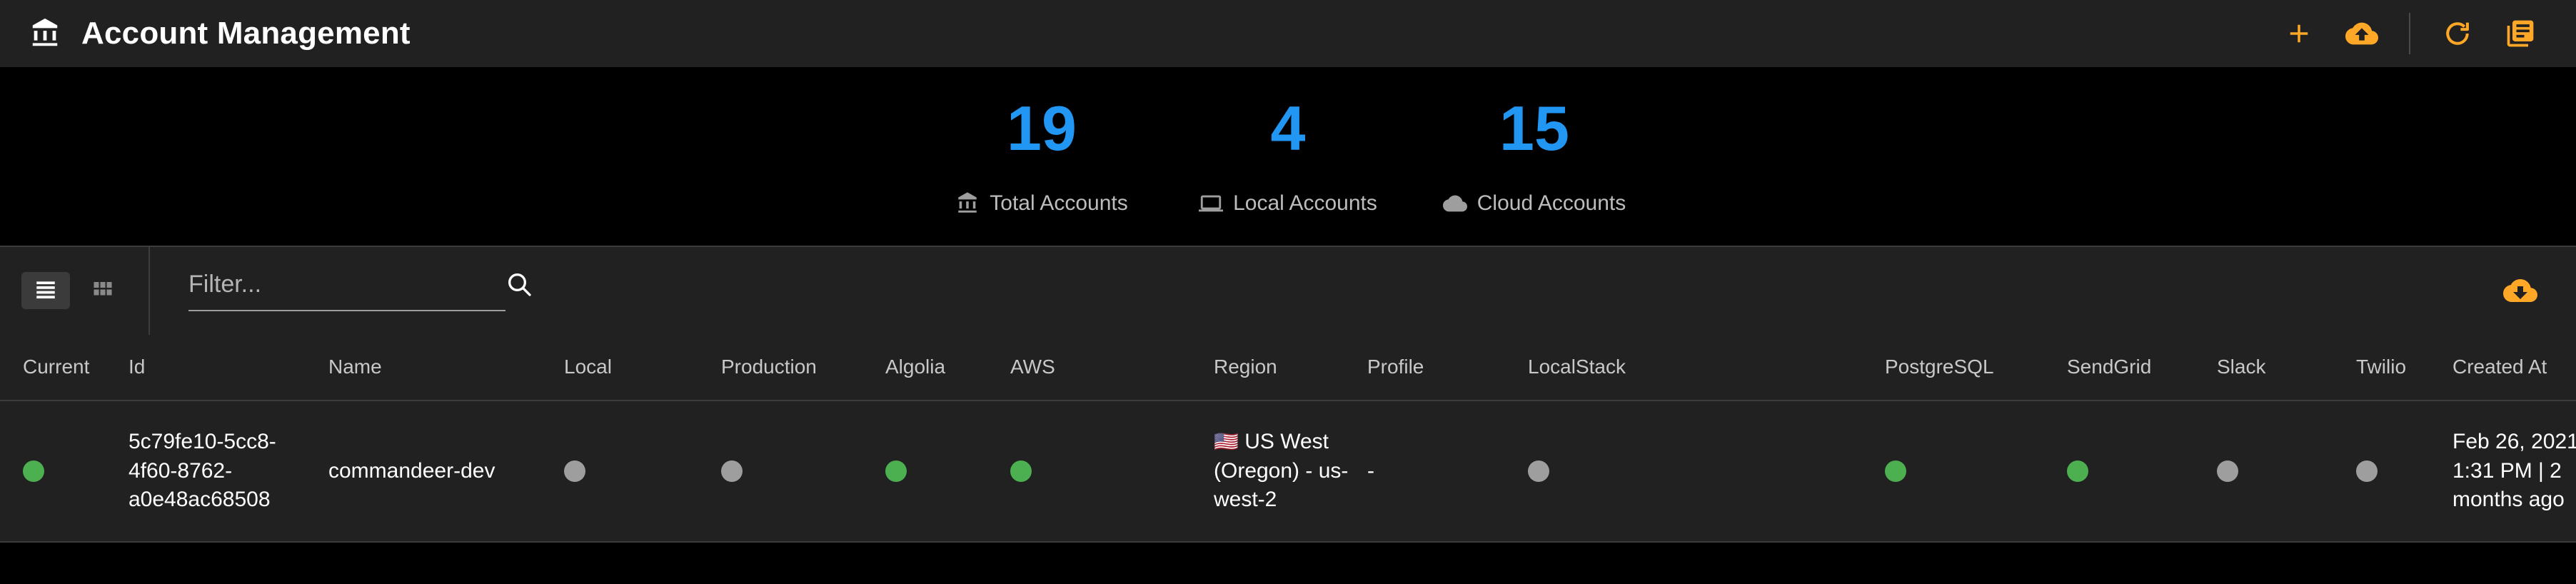 The width and height of the screenshot is (2576, 584). Describe the element at coordinates (2404, 367) in the screenshot. I see `column-header-twilio: Twilio` at that location.